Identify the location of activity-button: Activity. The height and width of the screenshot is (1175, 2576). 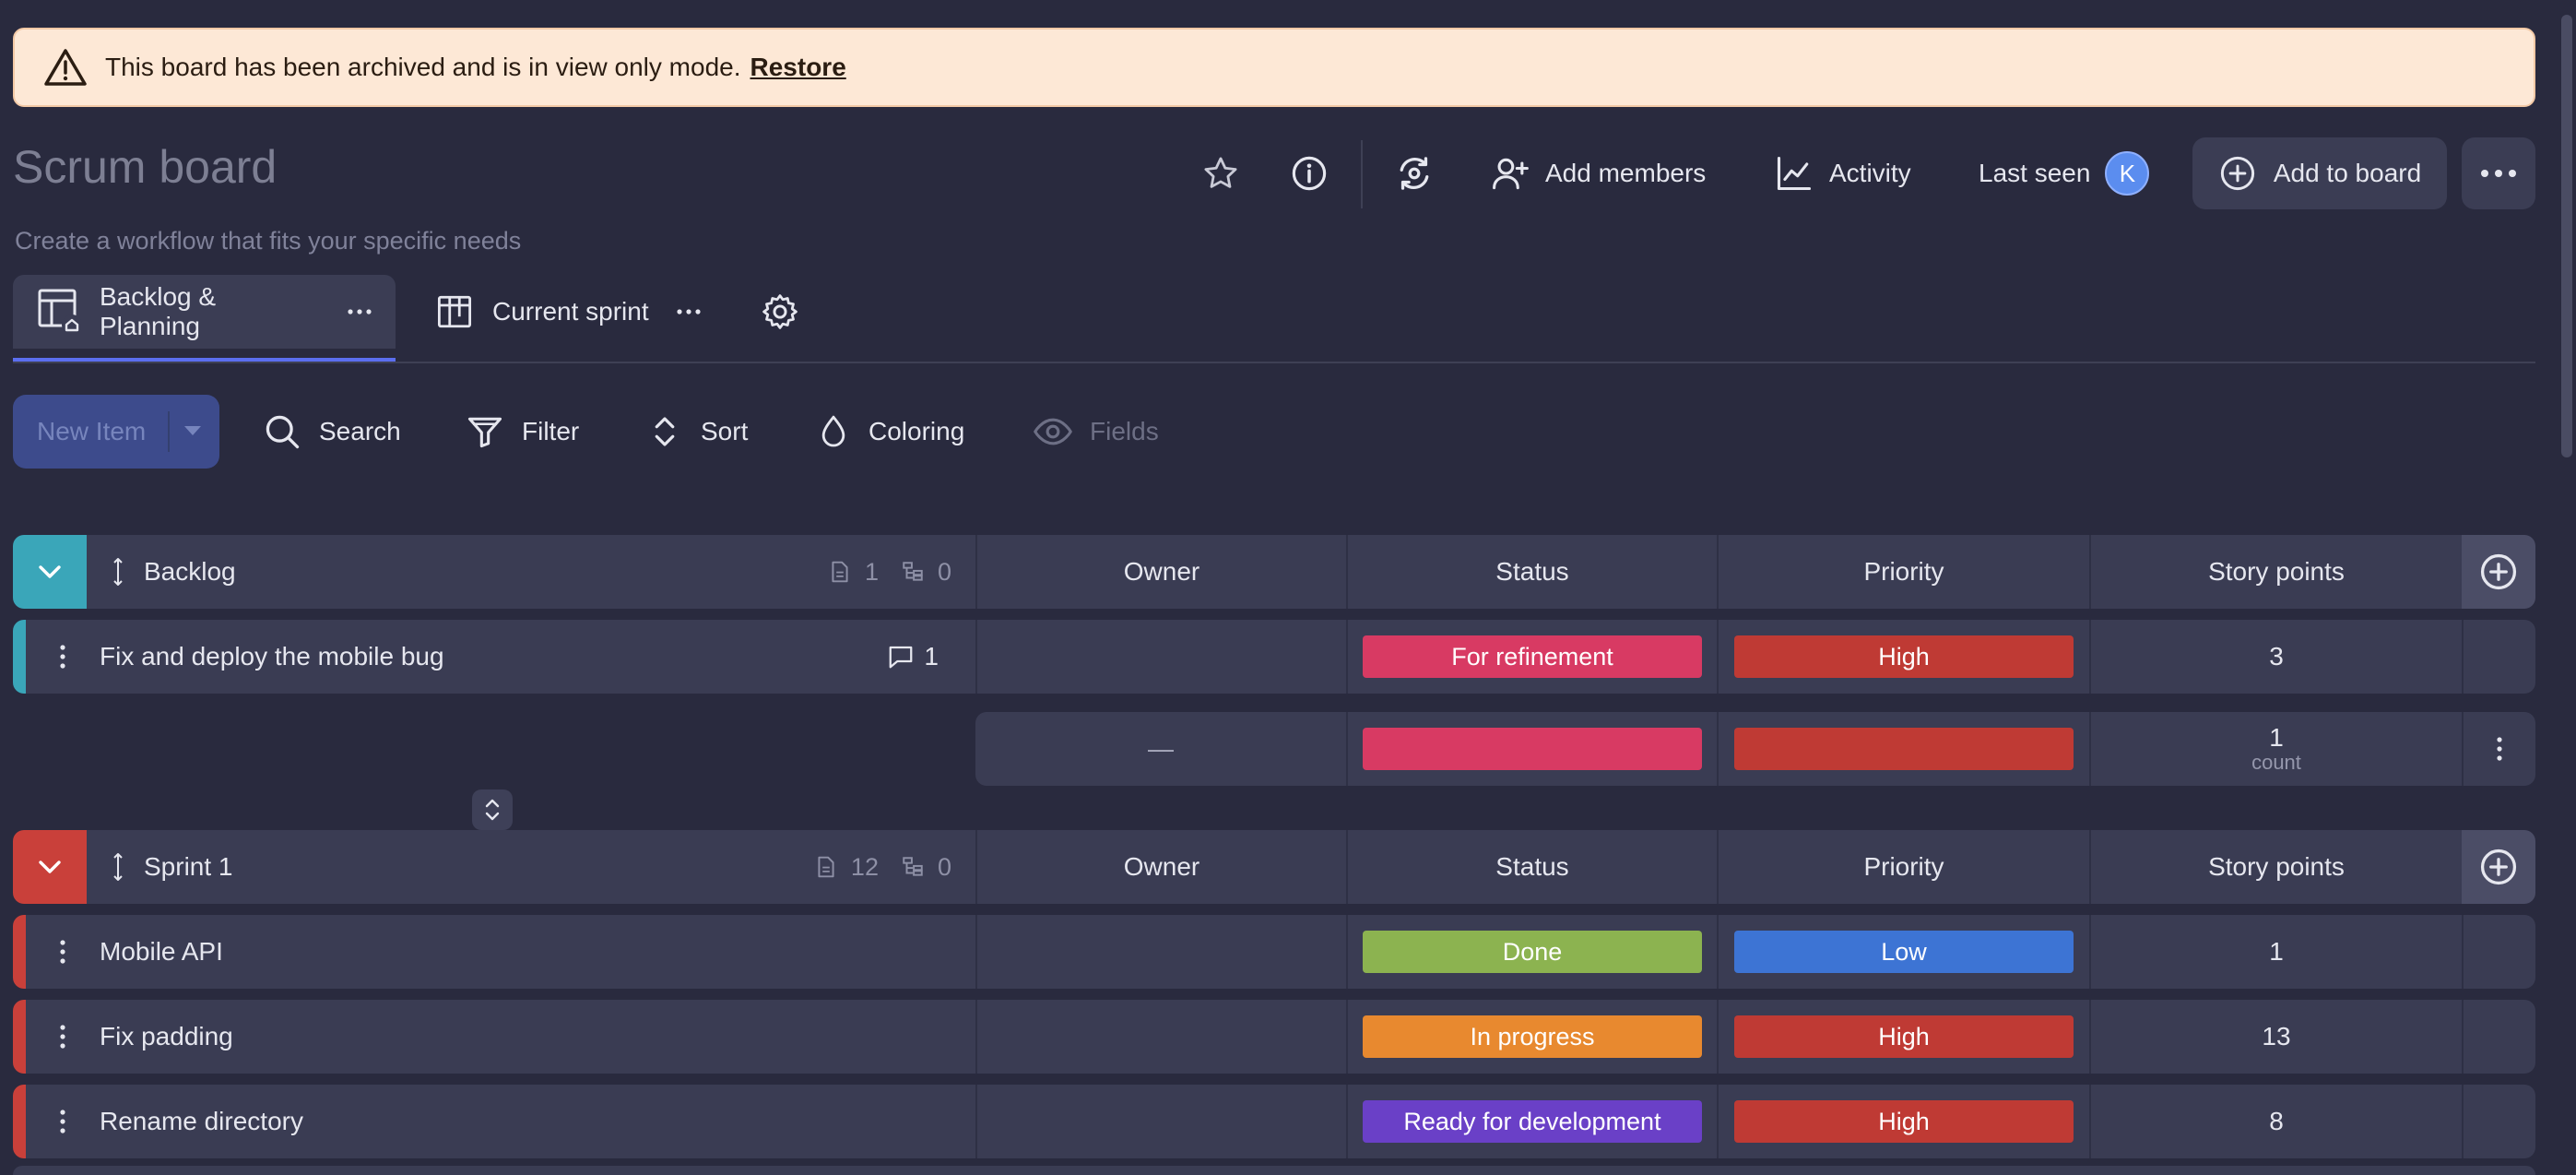
(1842, 173).